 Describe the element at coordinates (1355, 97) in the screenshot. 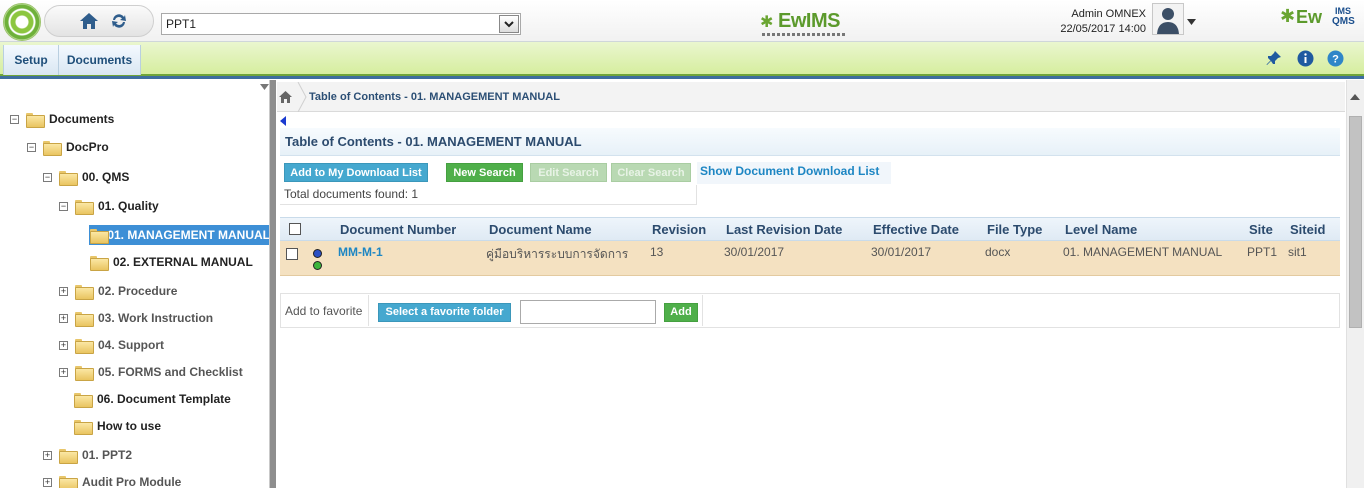

I see `scroll-up-icon` at that location.